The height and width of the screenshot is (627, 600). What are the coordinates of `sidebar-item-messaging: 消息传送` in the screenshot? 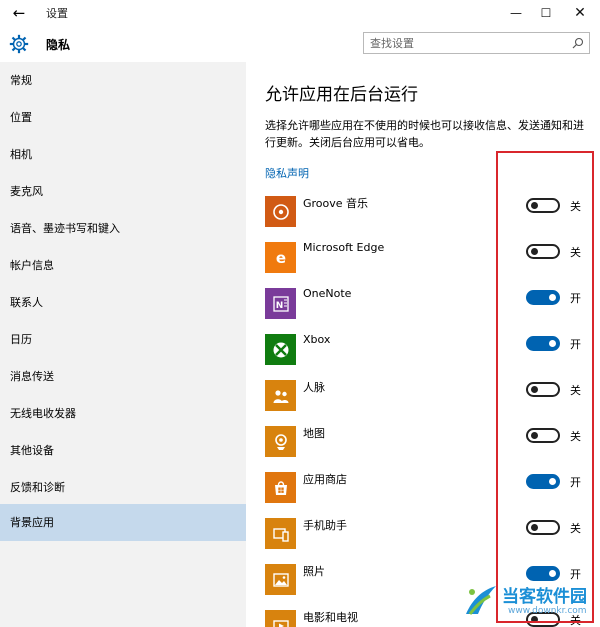 It's located at (123, 376).